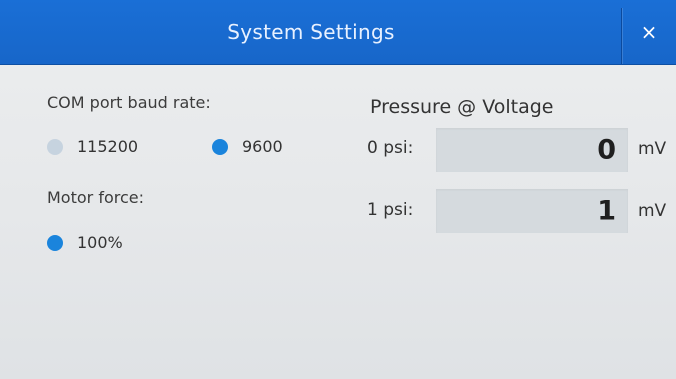  Describe the element at coordinates (262, 146) in the screenshot. I see `baud-option-label: 9600` at that location.